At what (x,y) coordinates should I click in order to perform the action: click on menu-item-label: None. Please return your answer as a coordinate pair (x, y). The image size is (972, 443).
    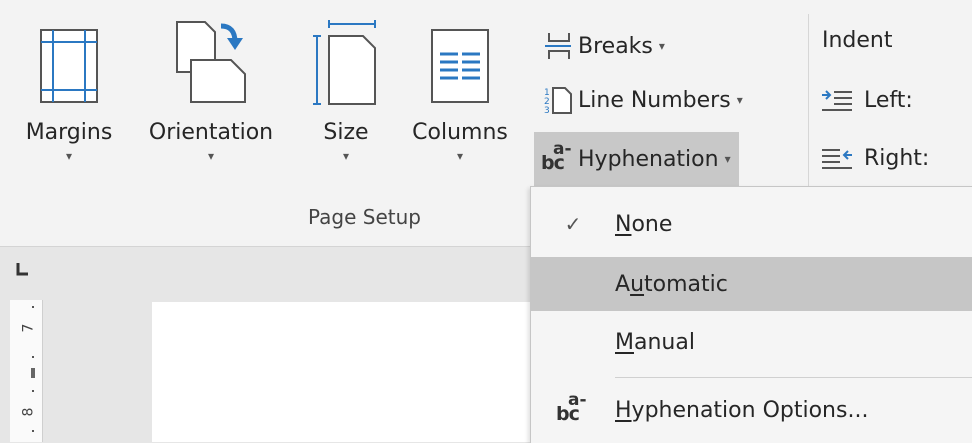
    Looking at the image, I should click on (644, 224).